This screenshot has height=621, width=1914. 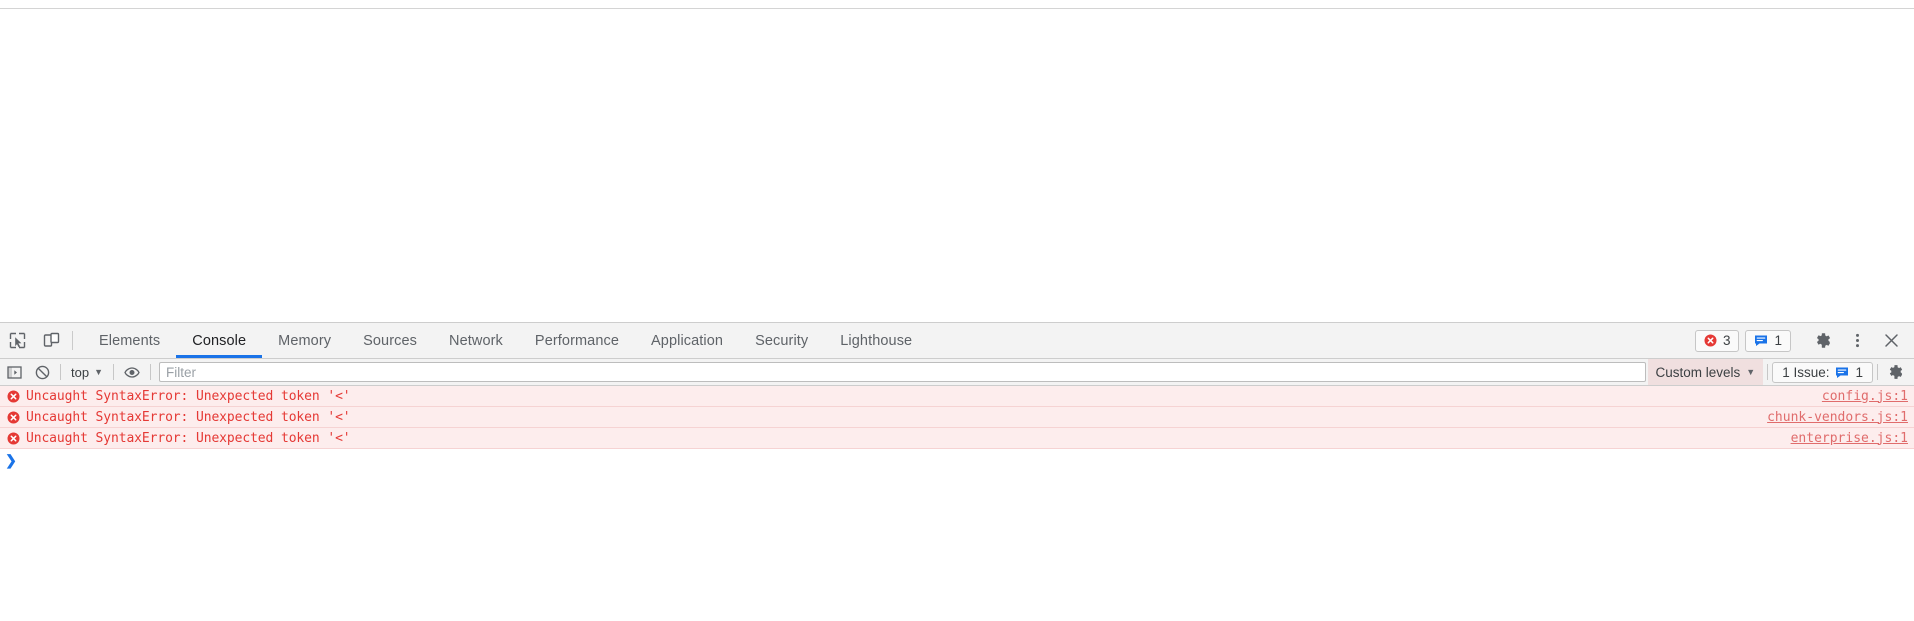 I want to click on console-message-source-link: enterprise.js:1, so click(x=1843, y=438).